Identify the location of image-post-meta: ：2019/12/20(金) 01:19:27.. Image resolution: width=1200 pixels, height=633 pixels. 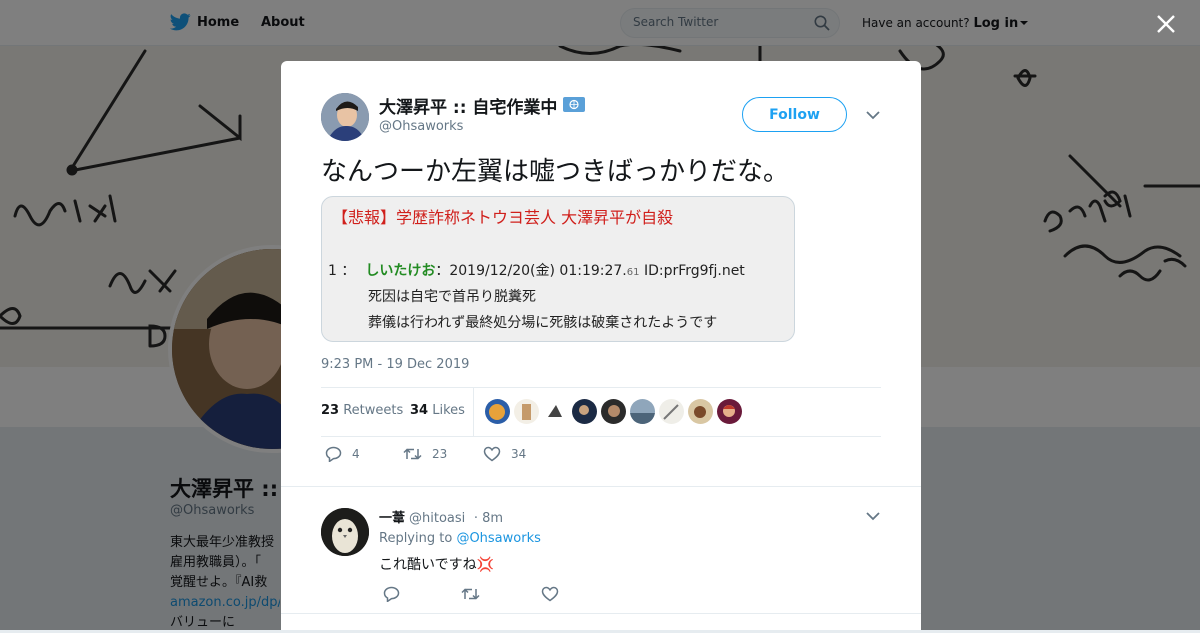
(531, 271).